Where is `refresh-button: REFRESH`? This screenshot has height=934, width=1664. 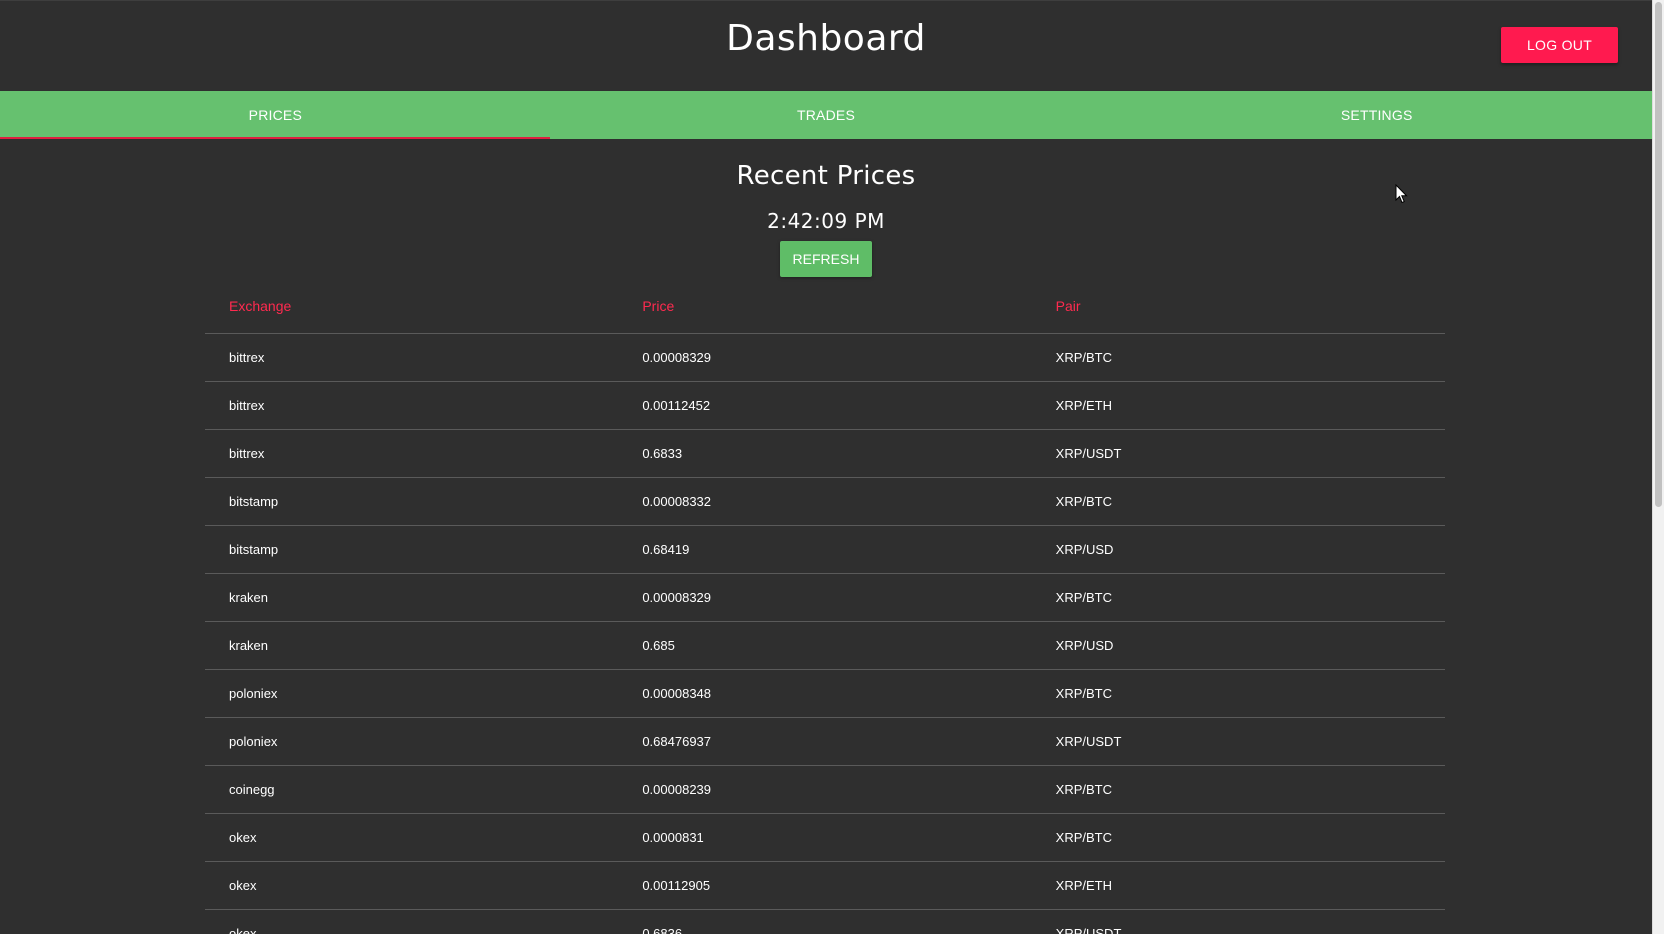 refresh-button: REFRESH is located at coordinates (826, 259).